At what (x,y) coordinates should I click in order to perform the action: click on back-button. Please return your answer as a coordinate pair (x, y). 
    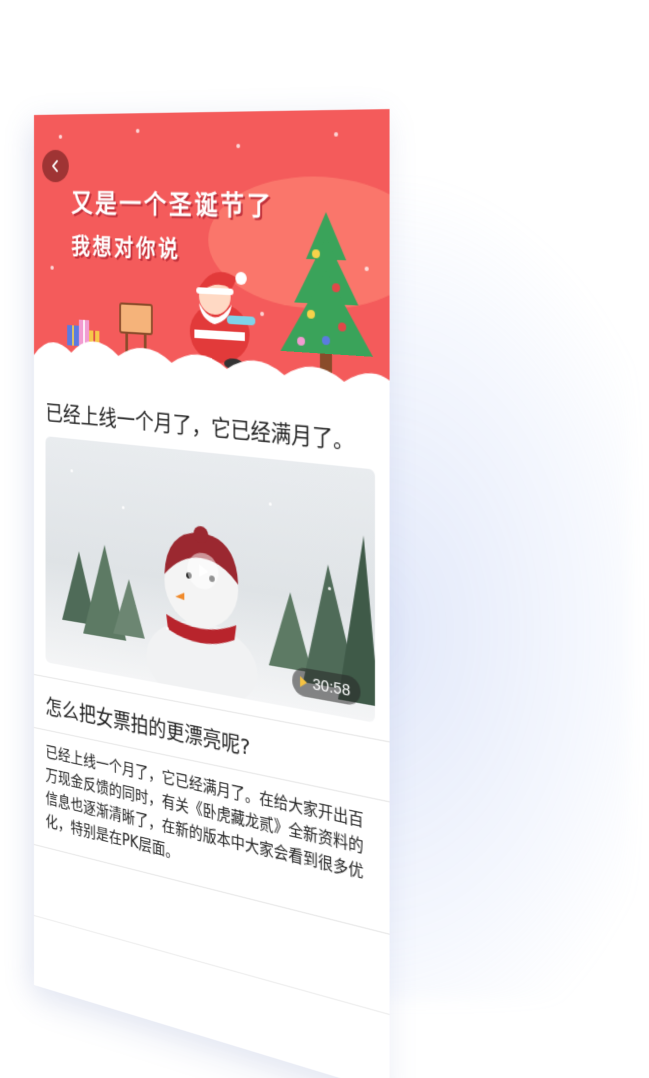
    Looking at the image, I should click on (55, 166).